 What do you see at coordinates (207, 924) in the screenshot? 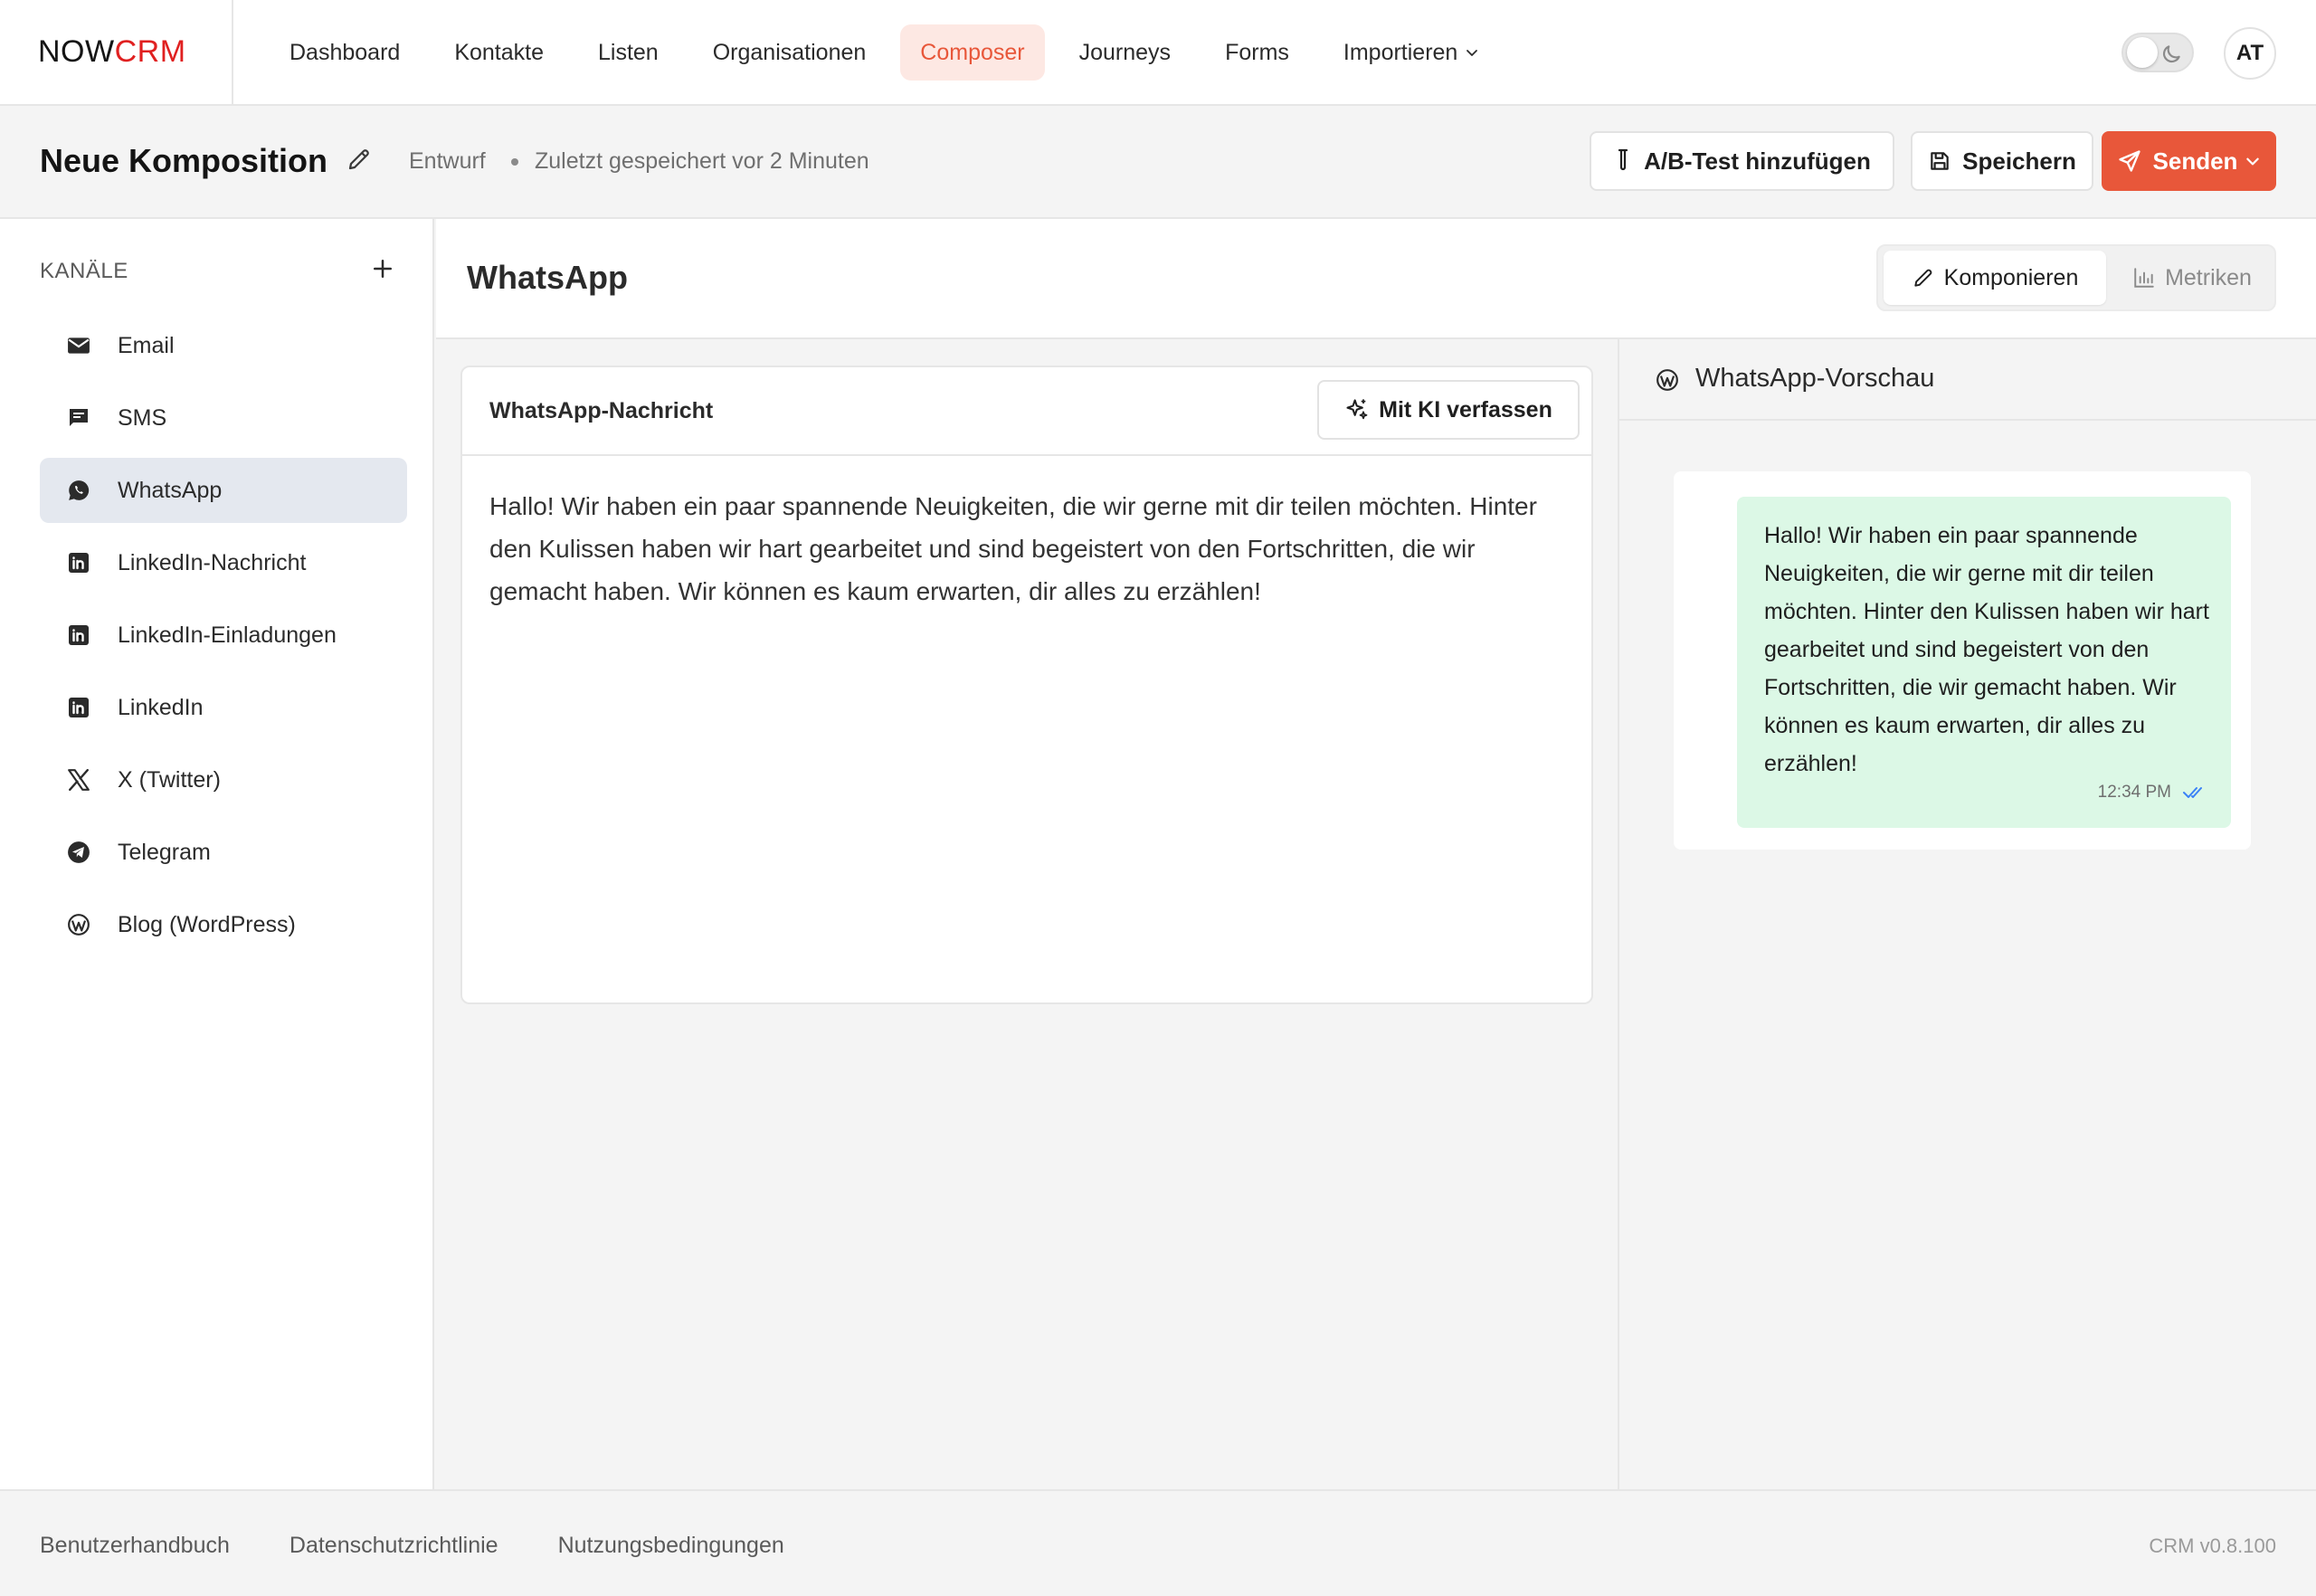
I see `sidebar-item-label: Blog (WordPress)` at bounding box center [207, 924].